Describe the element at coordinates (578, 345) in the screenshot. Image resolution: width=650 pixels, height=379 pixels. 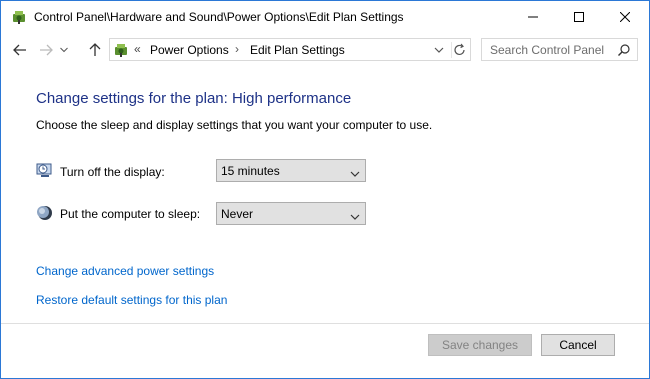
I see `cancel-button: Cancel` at that location.